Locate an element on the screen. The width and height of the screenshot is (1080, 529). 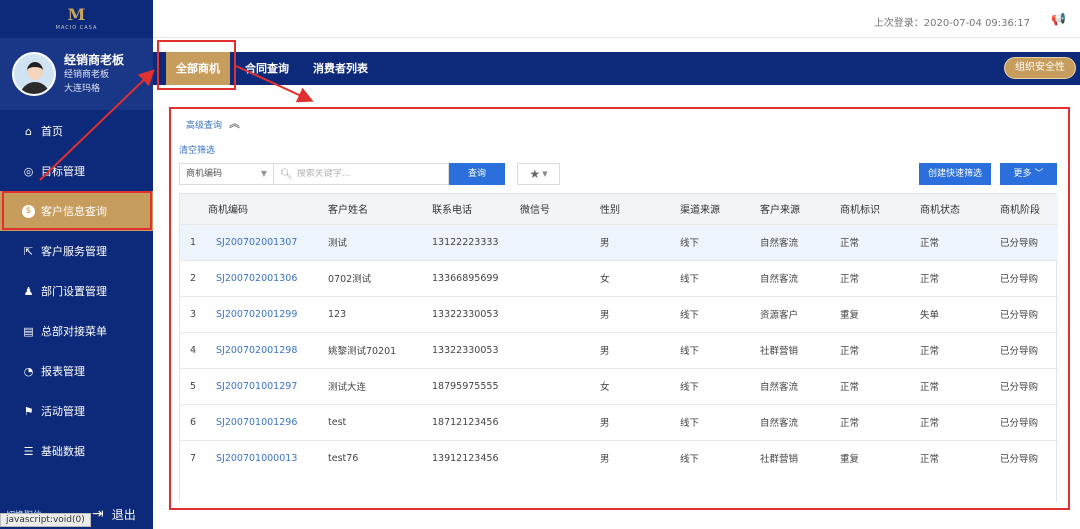
sidebar-item-customer-service: ⇱ 客户服务管理 is located at coordinates (76, 251).